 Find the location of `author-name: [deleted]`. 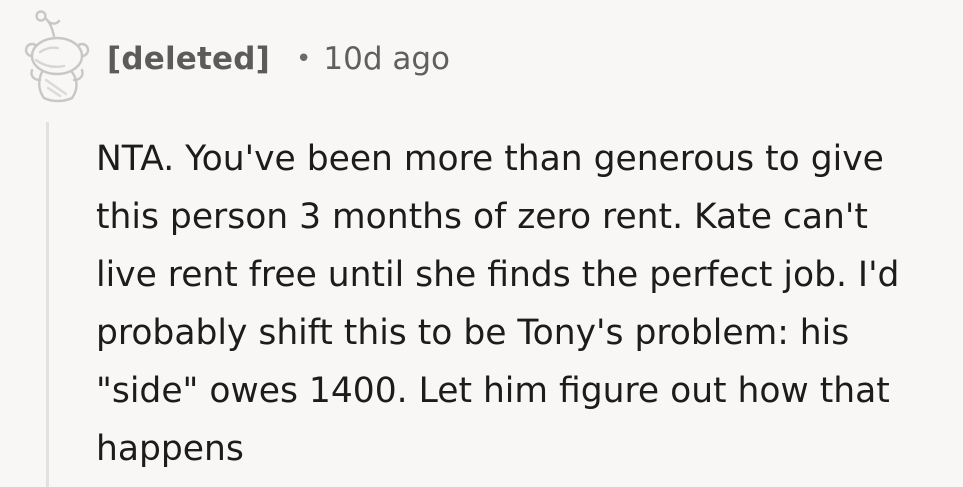

author-name: [deleted] is located at coordinates (188, 59).